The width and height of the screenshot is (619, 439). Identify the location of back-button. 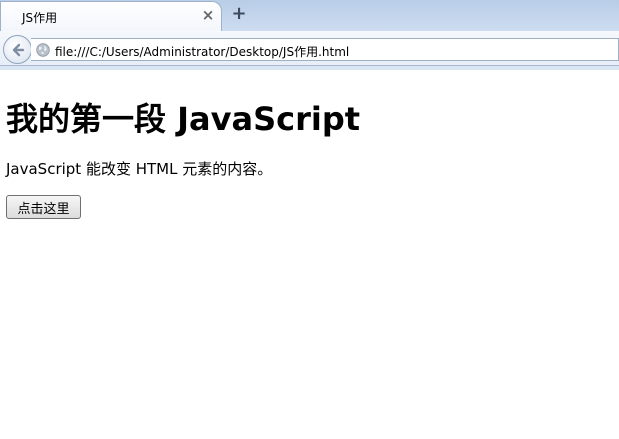
(17, 49).